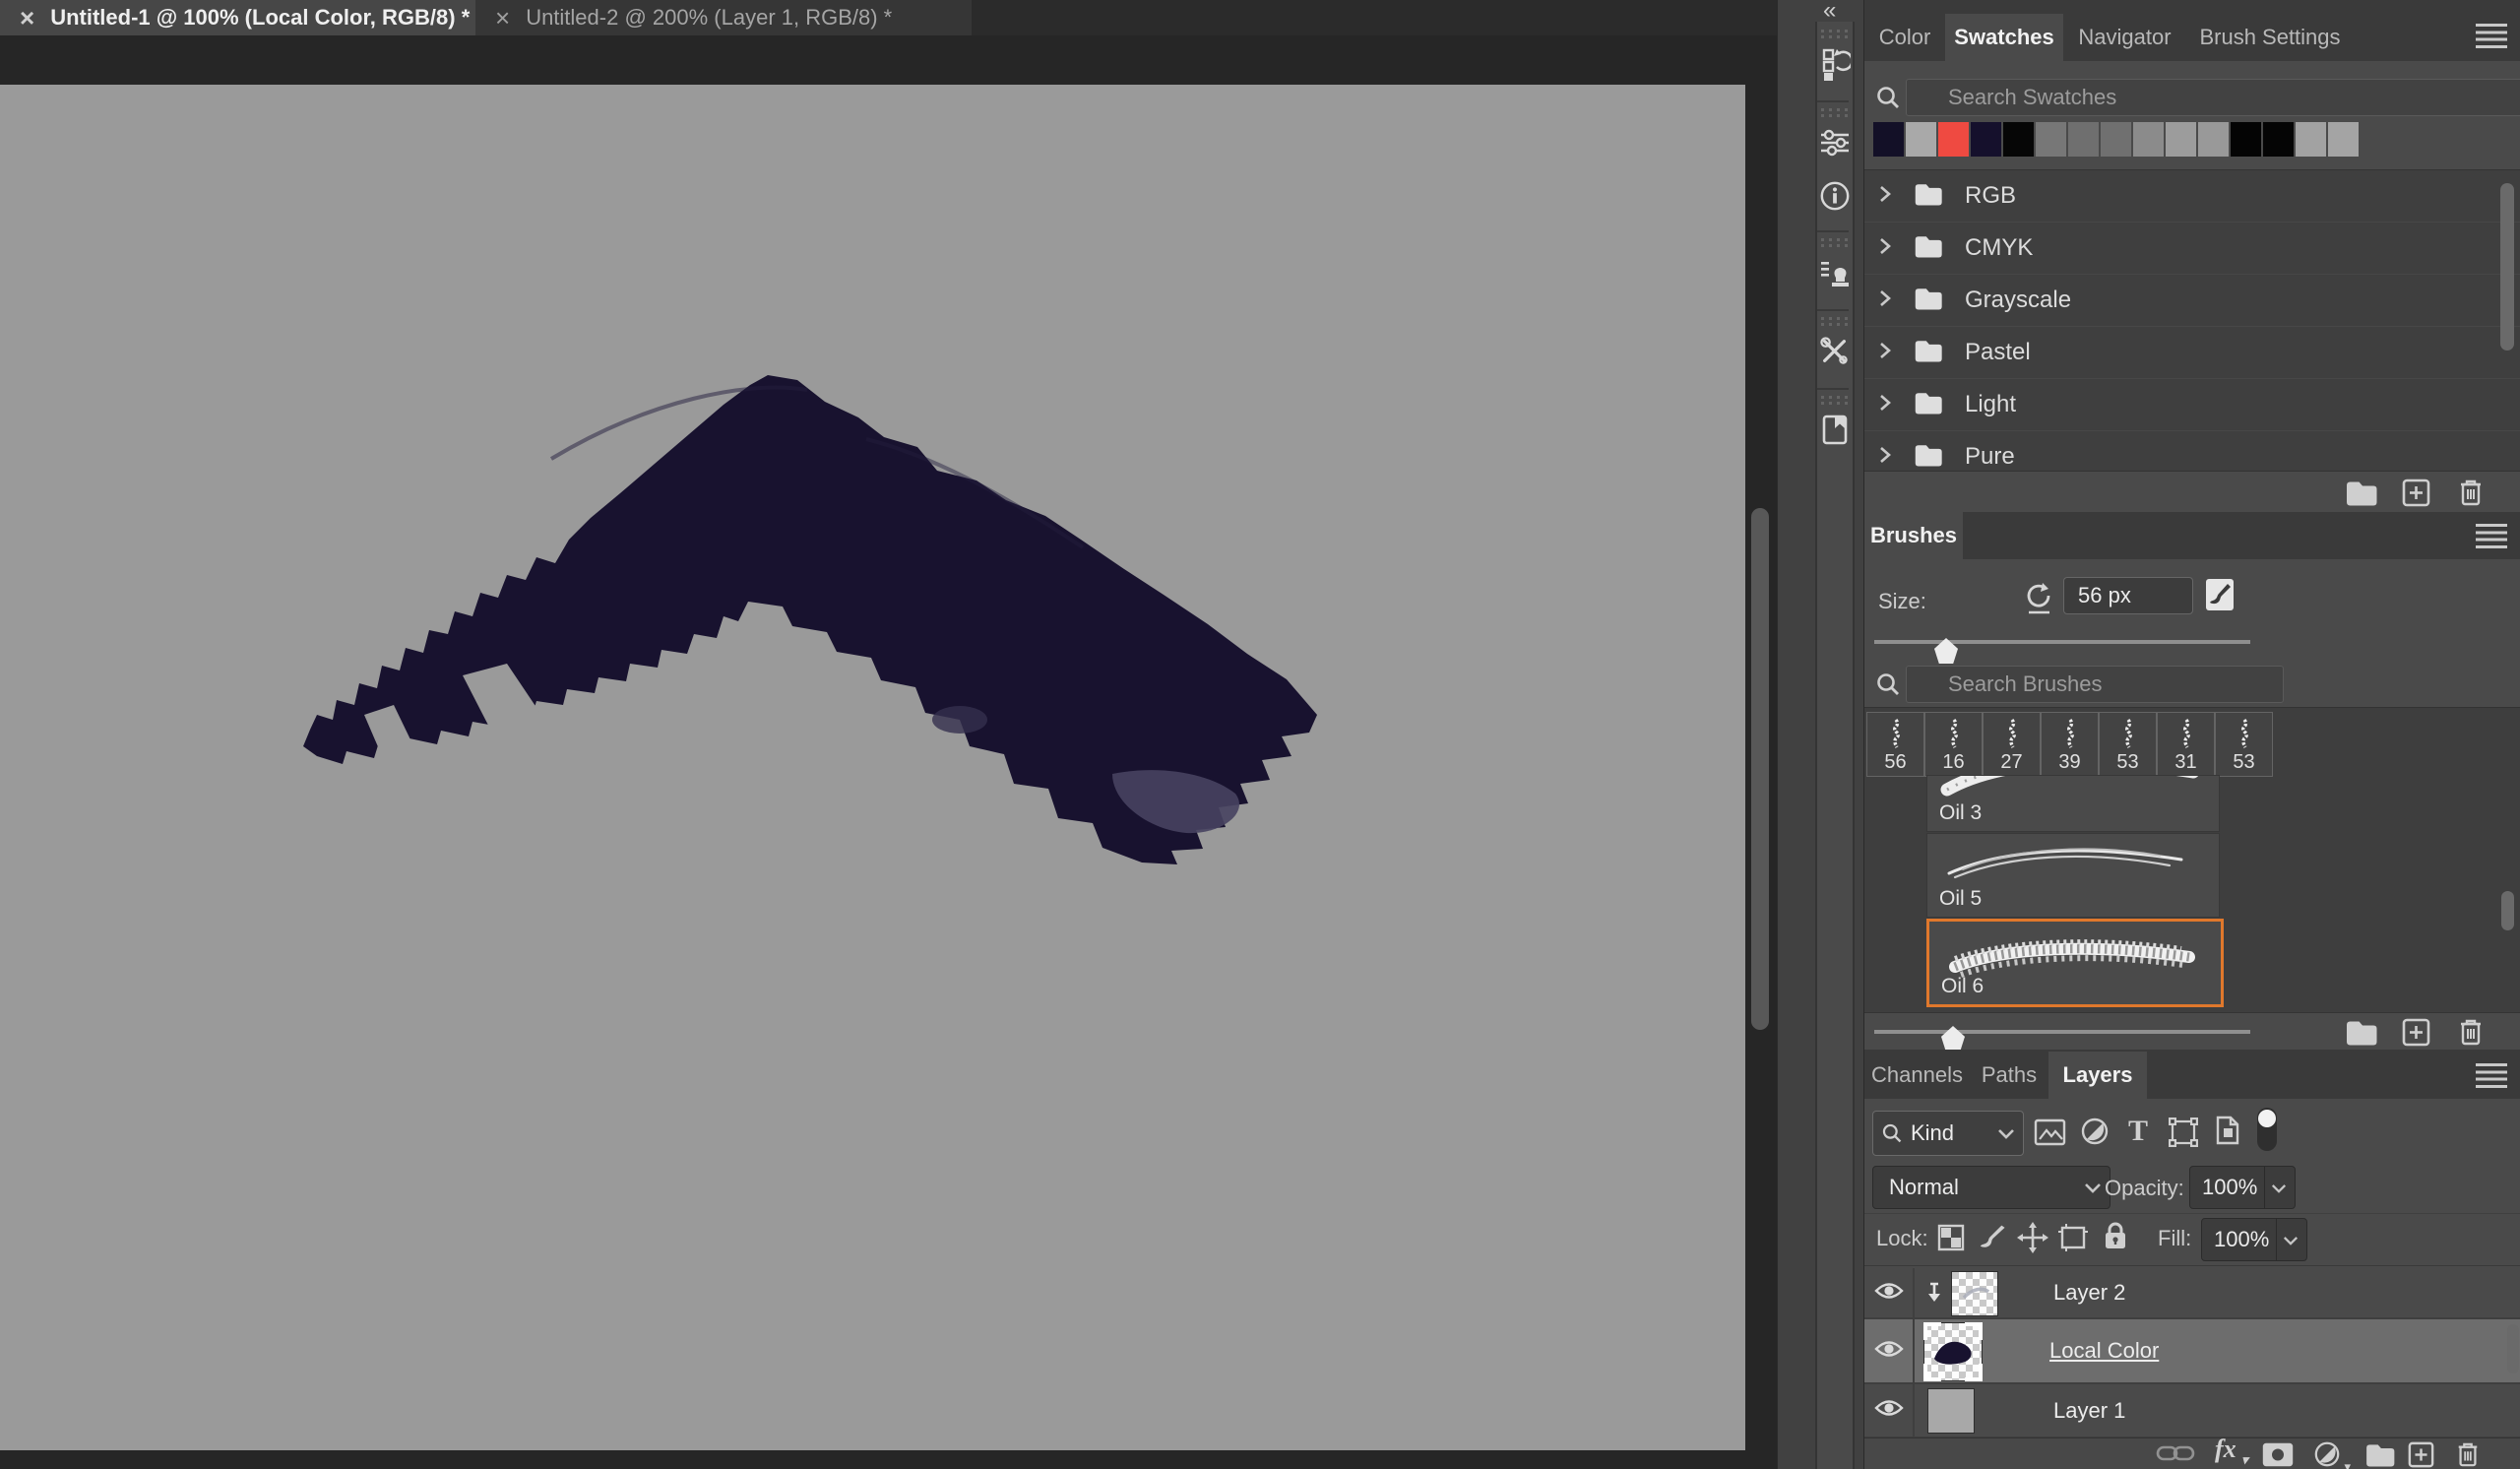 The width and height of the screenshot is (2520, 1469). What do you see at coordinates (2220, 597) in the screenshot?
I see `brush-settings-icon` at bounding box center [2220, 597].